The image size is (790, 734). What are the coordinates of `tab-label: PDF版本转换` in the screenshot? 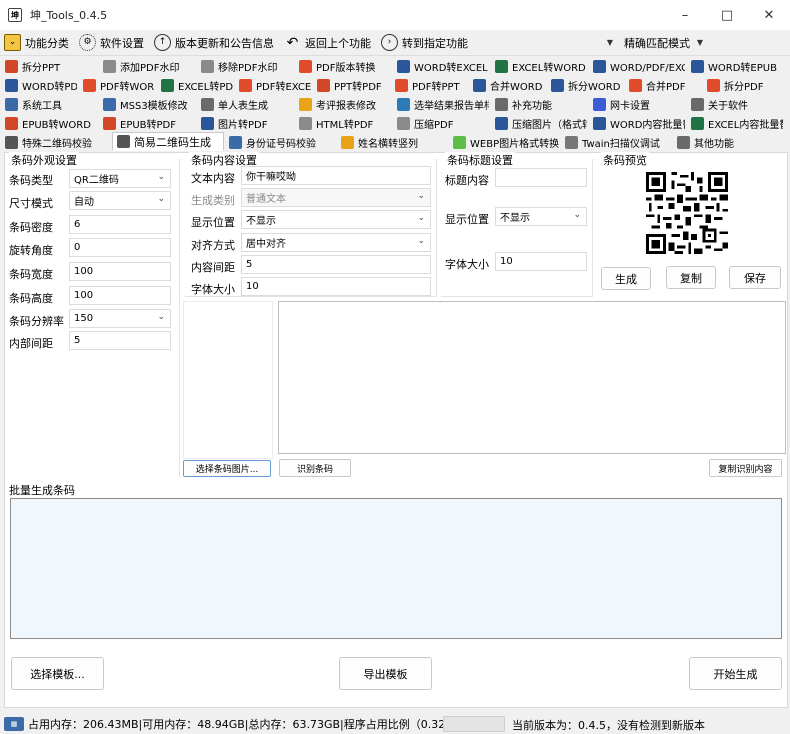 It's located at (346, 68).